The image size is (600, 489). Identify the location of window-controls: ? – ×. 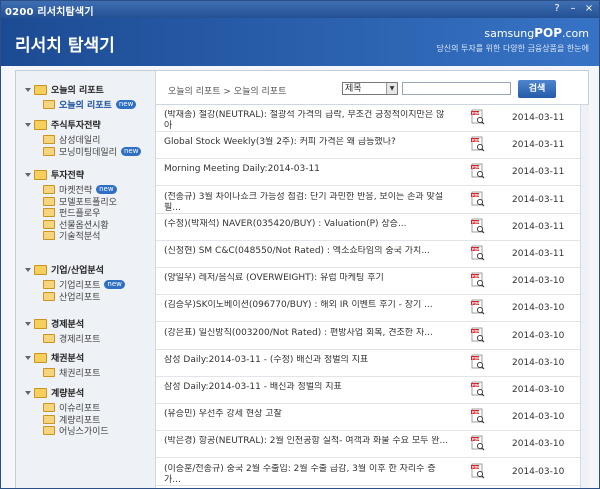
(573, 9).